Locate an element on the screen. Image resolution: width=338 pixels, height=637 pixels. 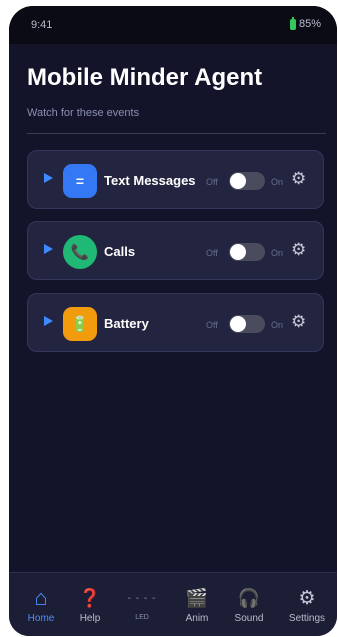
page-subtitle: Watch for these events is located at coordinates (83, 113).